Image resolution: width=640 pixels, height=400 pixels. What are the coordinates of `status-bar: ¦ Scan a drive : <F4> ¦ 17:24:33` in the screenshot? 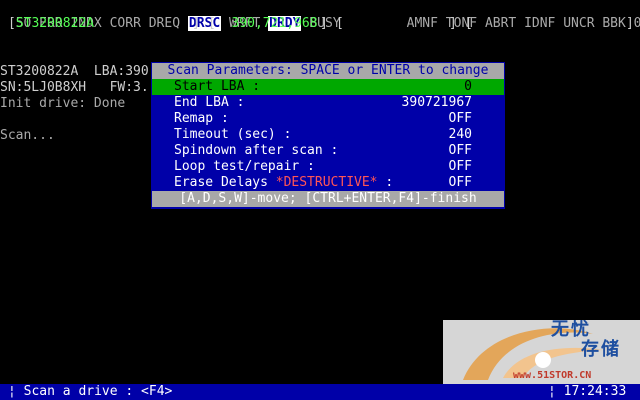 It's located at (320, 392).